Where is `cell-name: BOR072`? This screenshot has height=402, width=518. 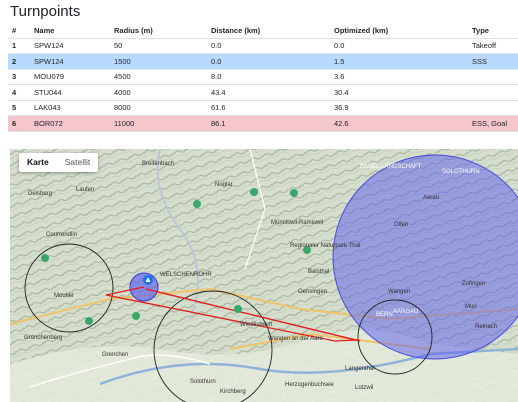 cell-name: BOR072 is located at coordinates (70, 123).